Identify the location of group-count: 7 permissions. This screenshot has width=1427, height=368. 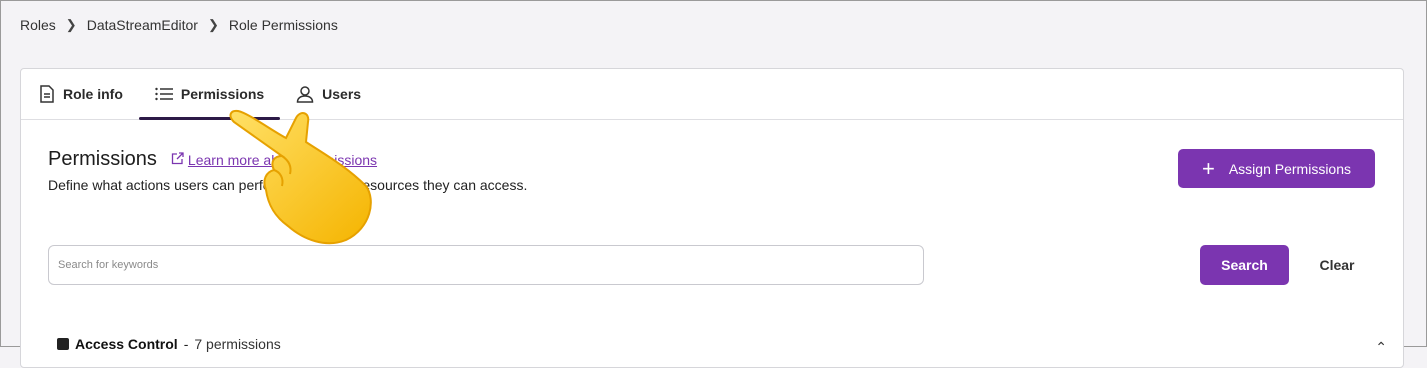
(237, 344).